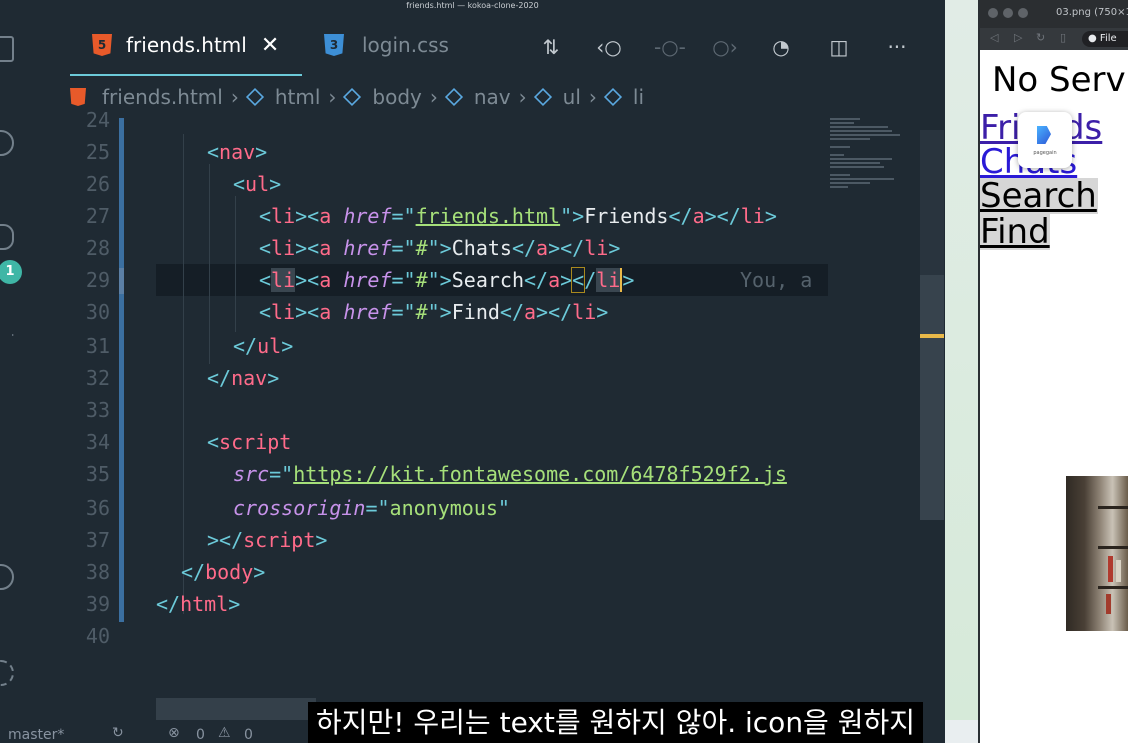  I want to click on breadcrumb-item: friends.html, so click(162, 97).